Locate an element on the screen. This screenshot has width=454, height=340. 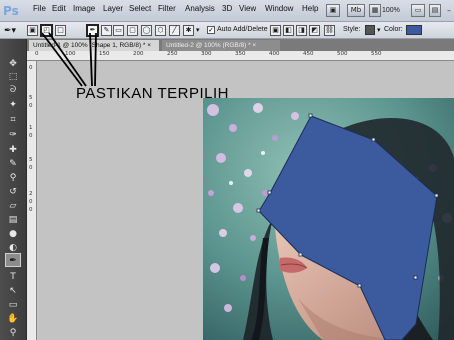
style-dropdown-icon: ▾ is located at coordinates (379, 30).